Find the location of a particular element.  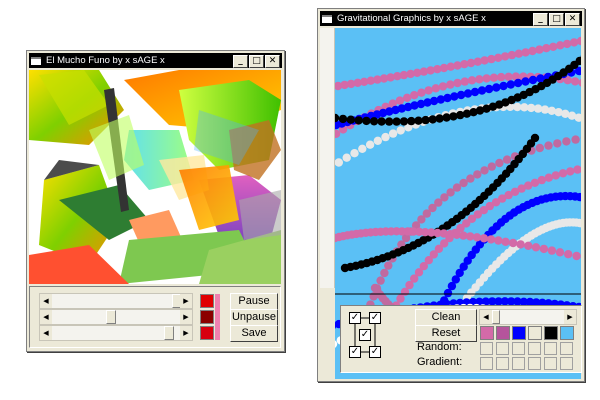

slider-2: ◀ ▶ is located at coordinates (116, 317).